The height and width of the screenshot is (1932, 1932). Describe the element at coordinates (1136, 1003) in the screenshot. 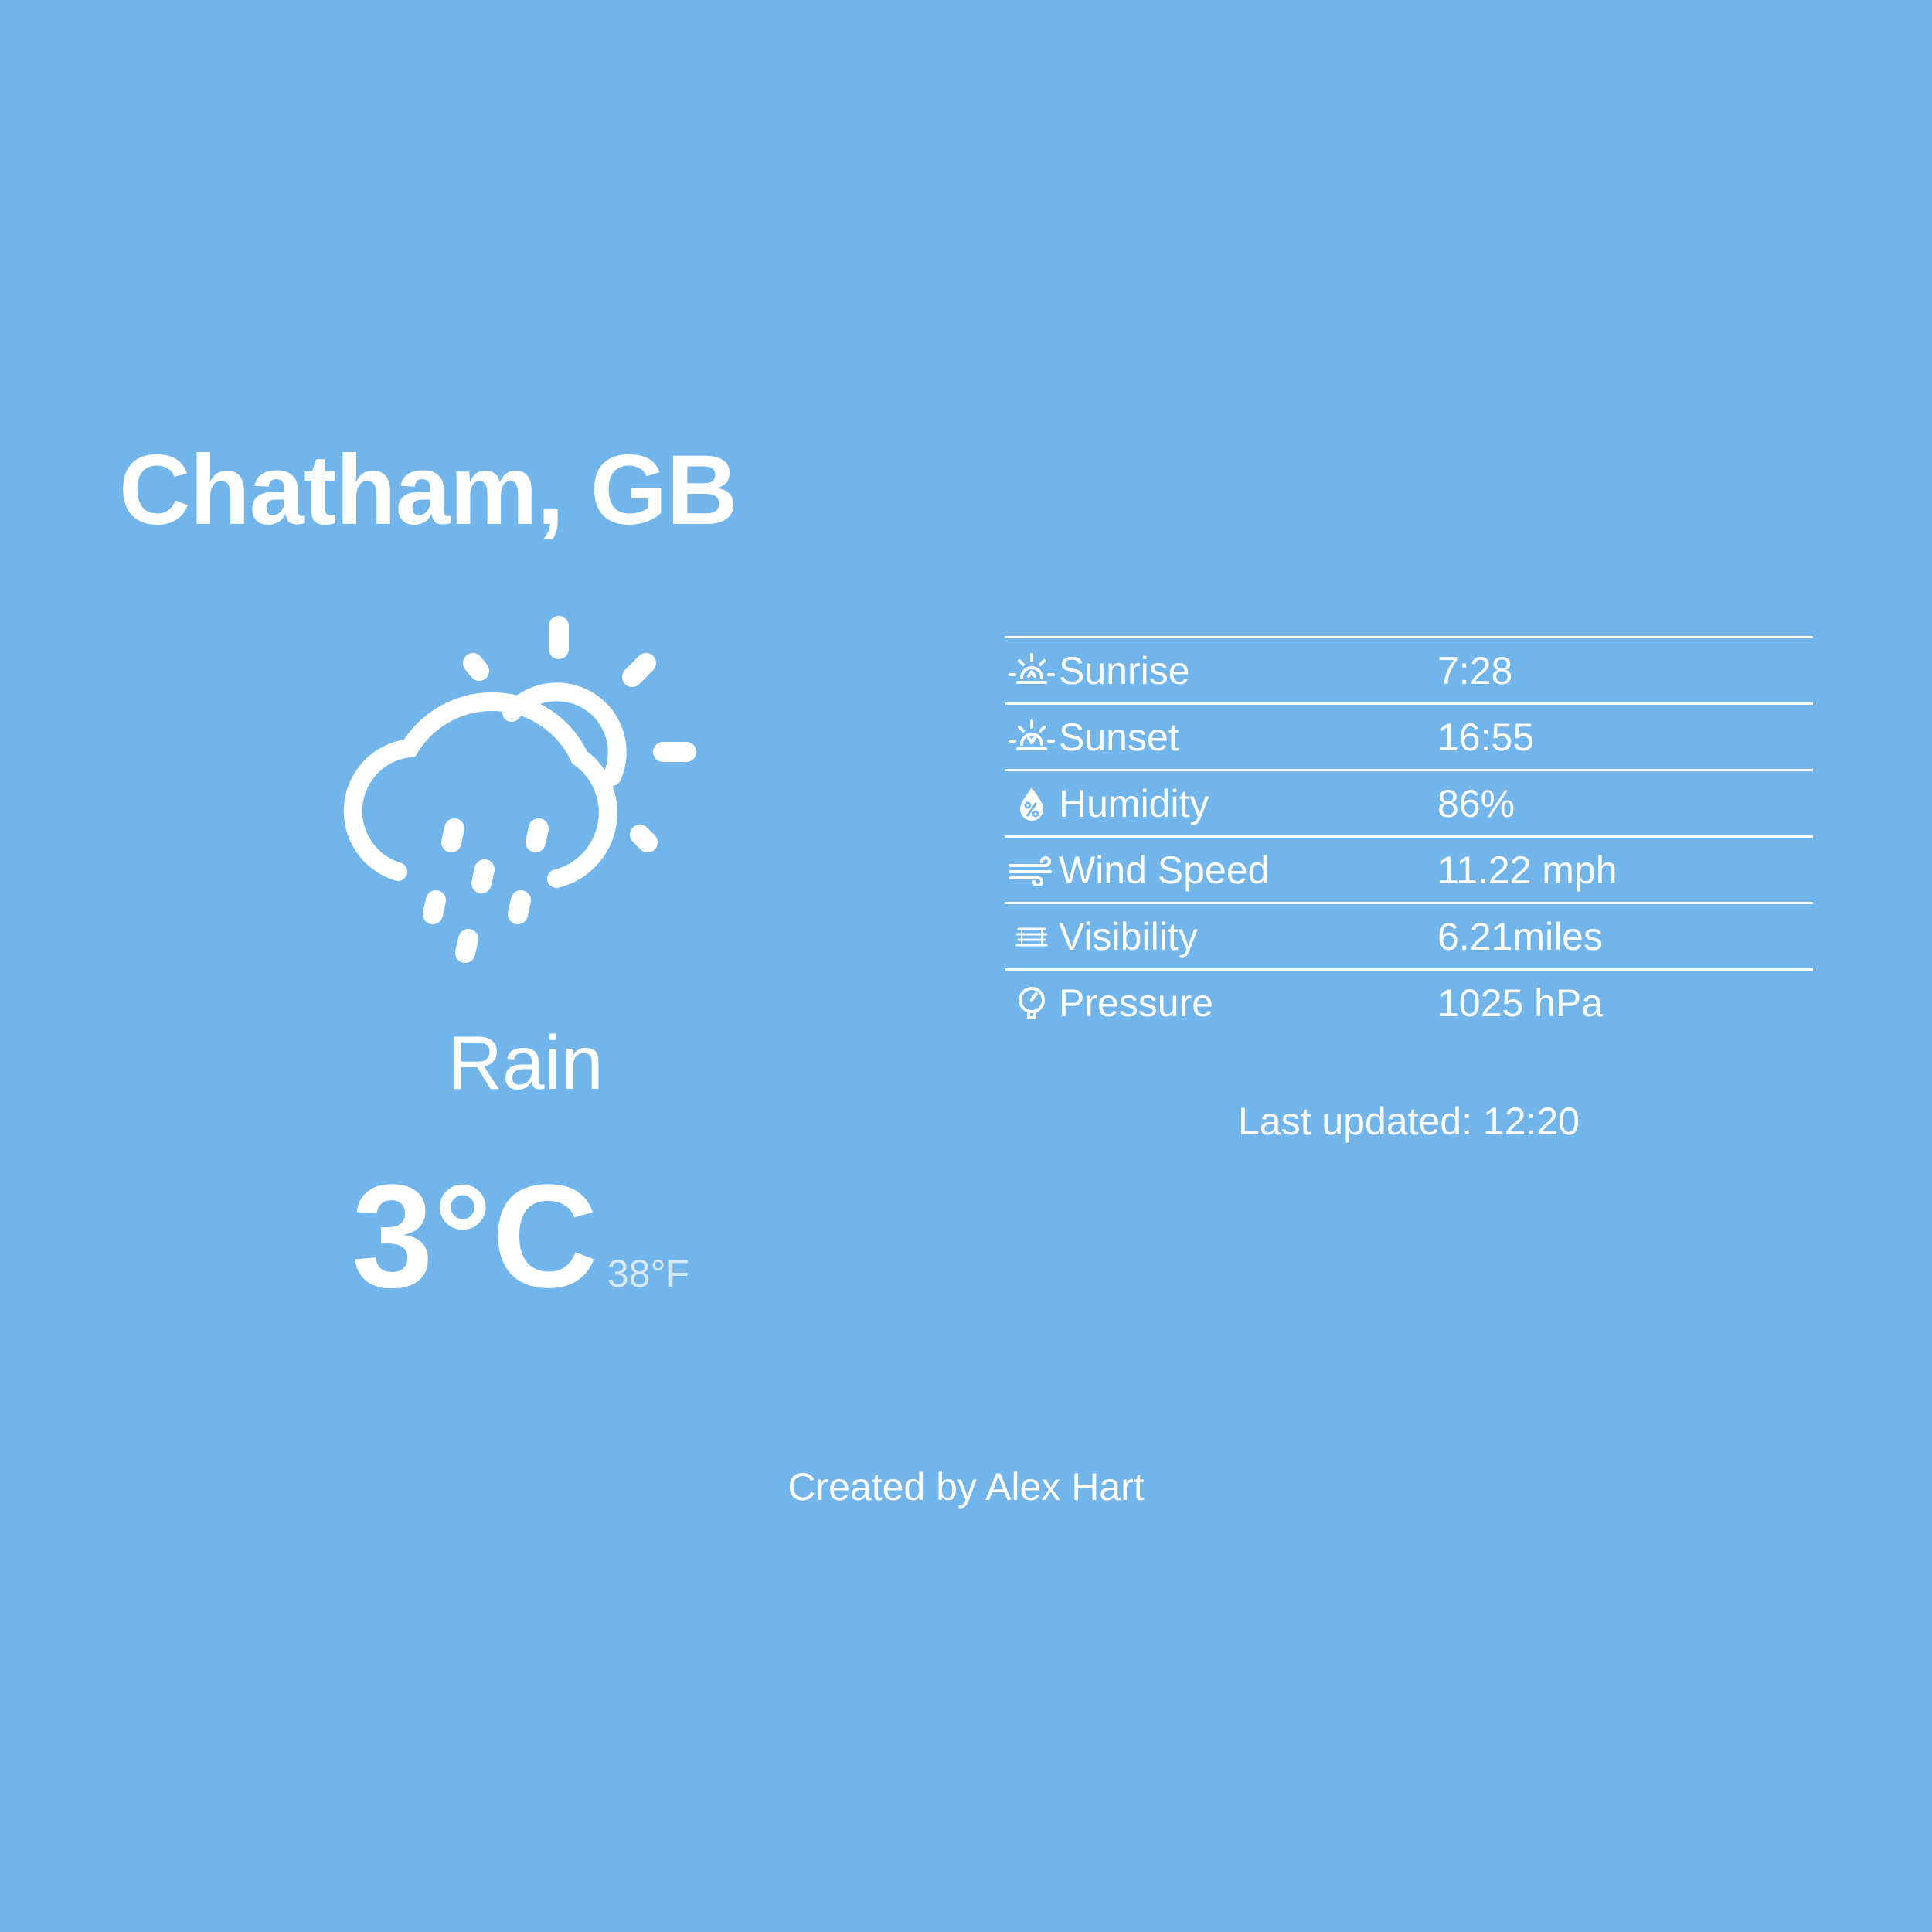

I see `detail-label: Pressure` at that location.